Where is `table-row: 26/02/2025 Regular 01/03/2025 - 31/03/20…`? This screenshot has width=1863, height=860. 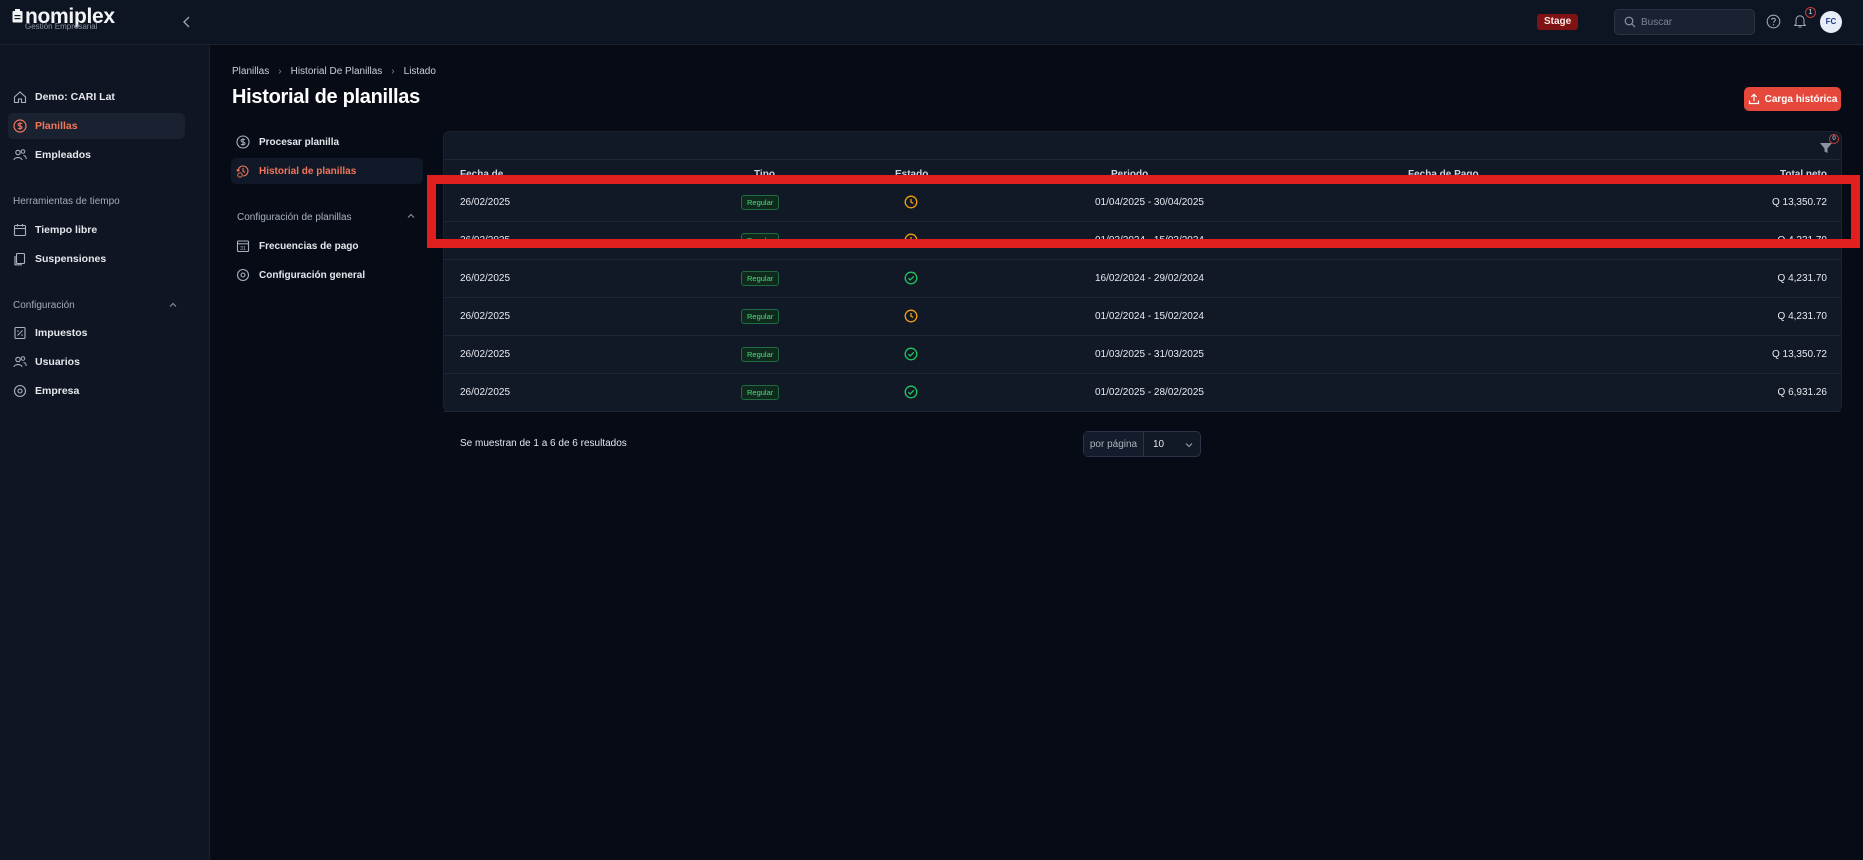
table-row: 26/02/2025 Regular 01/03/2025 - 31/03/20… is located at coordinates (1142, 355).